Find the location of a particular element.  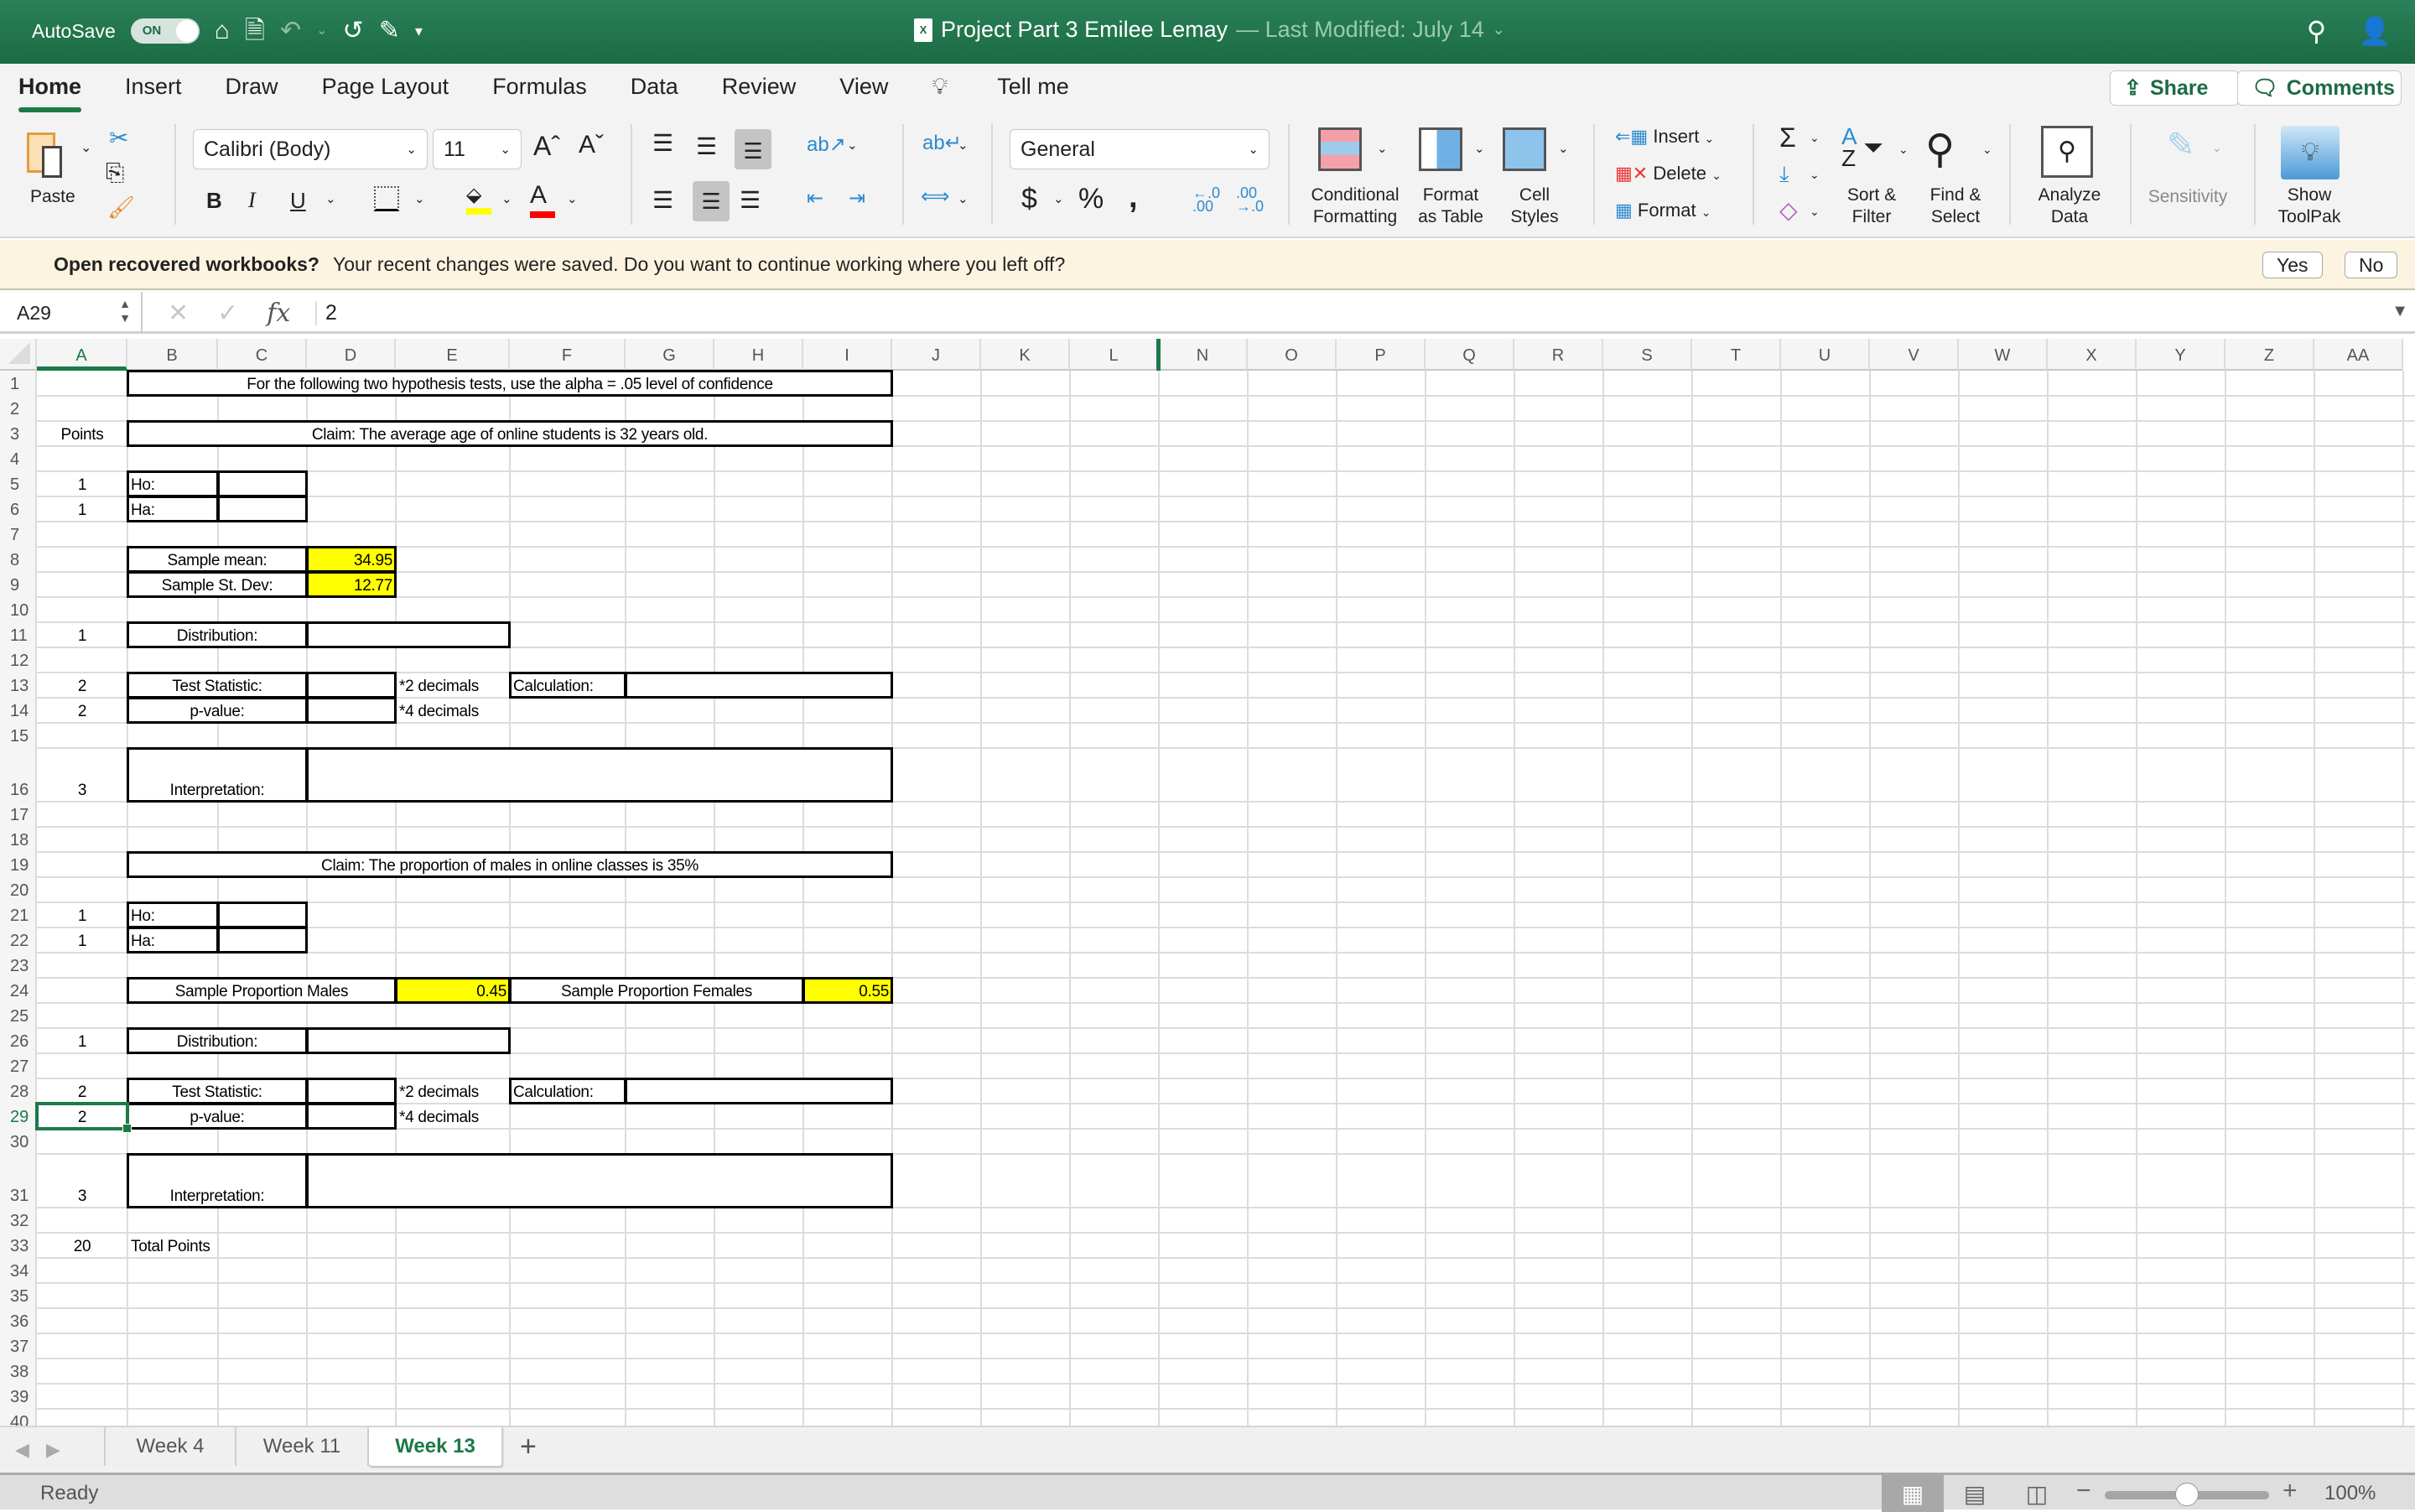

sample-proportion-females-label: Sample Proportion Females is located at coordinates (656, 990).